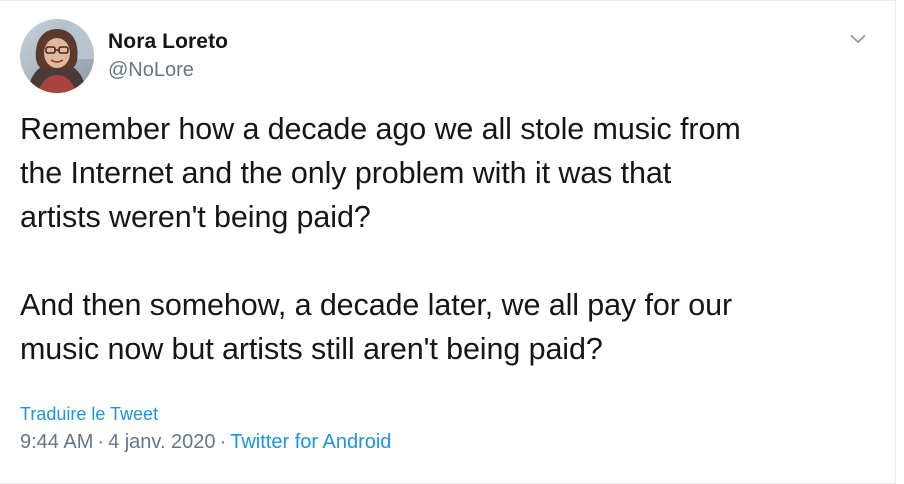 This screenshot has width=904, height=484. What do you see at coordinates (168, 42) in the screenshot?
I see `author-display-name: Nora Loreto` at bounding box center [168, 42].